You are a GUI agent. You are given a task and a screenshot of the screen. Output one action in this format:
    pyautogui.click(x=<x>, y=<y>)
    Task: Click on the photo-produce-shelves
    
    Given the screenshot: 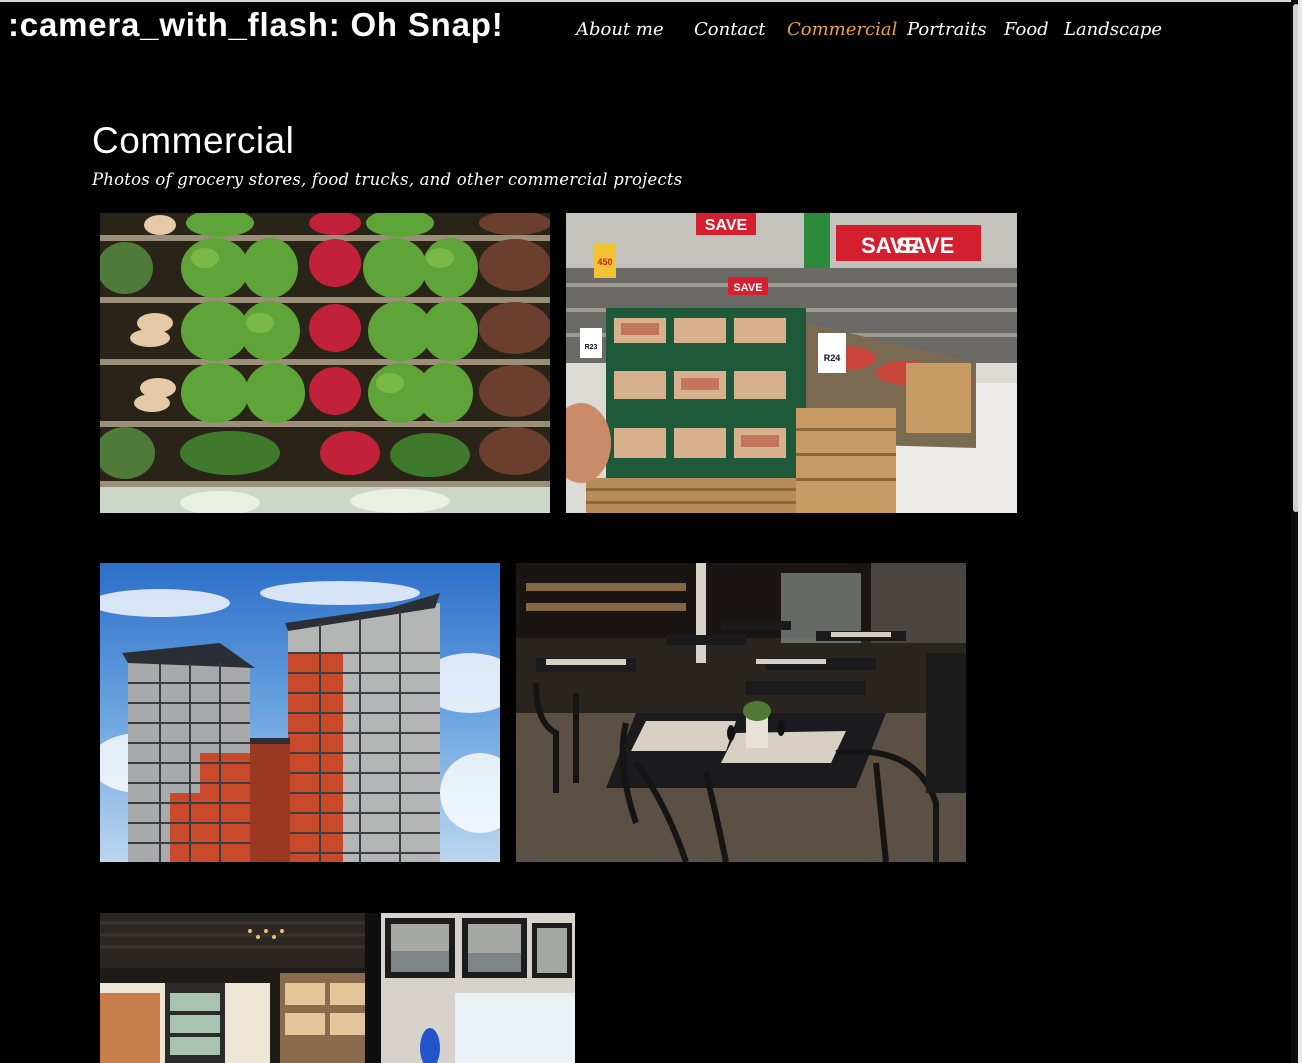 What is the action you would take?
    pyautogui.click(x=325, y=363)
    